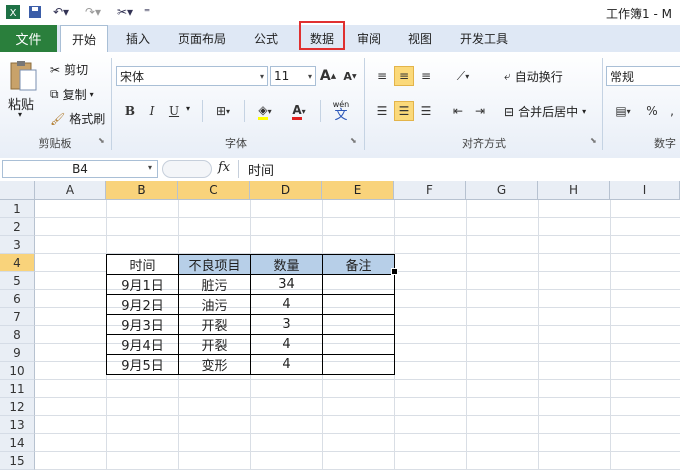  What do you see at coordinates (17, 190) in the screenshot?
I see `select-all-corner` at bounding box center [17, 190].